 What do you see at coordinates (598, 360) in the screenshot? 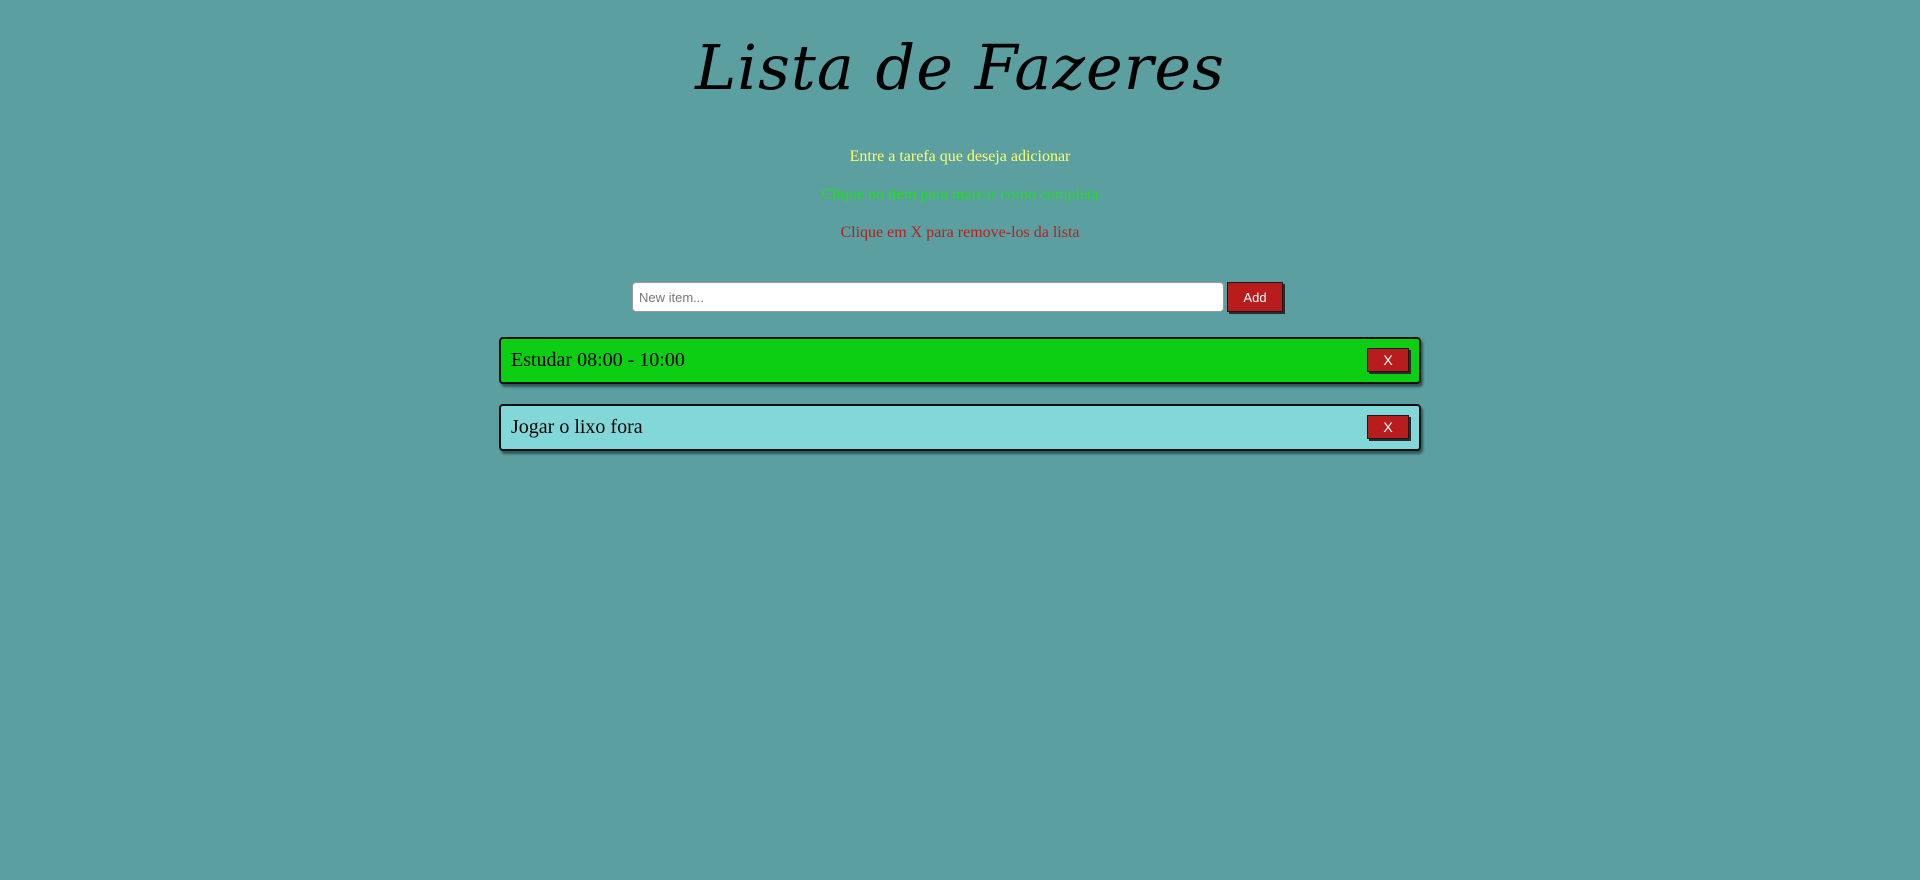
I see `todo-item-text: Estudar 08:00 - 10:00` at bounding box center [598, 360].